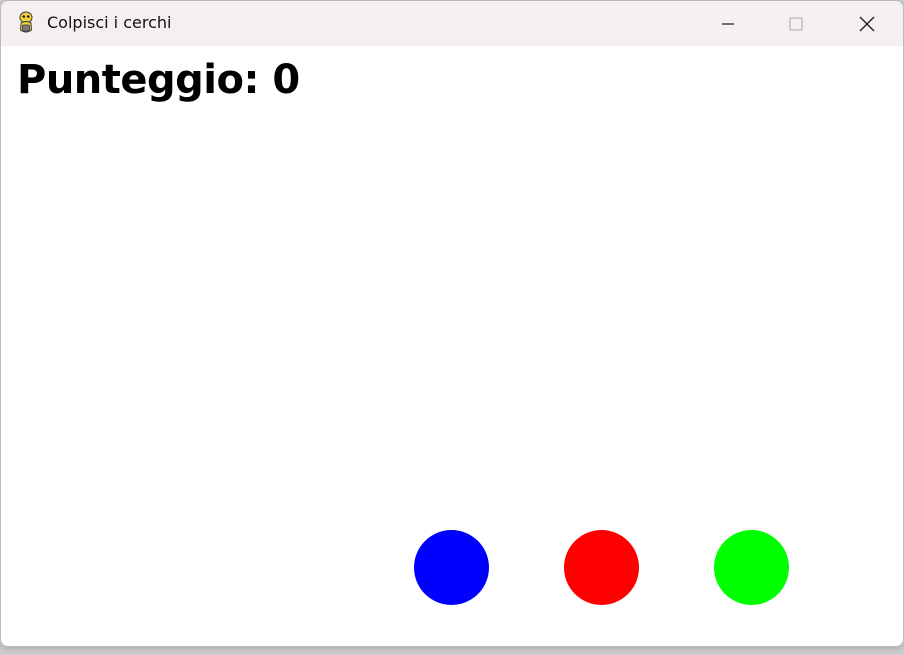  I want to click on close-button, so click(867, 23).